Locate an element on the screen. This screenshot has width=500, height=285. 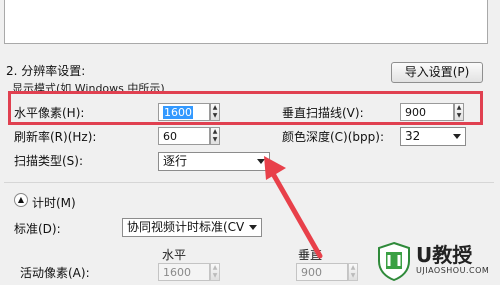
watermark: U教授 UJIAOSHOU.COM is located at coordinates (435, 261).